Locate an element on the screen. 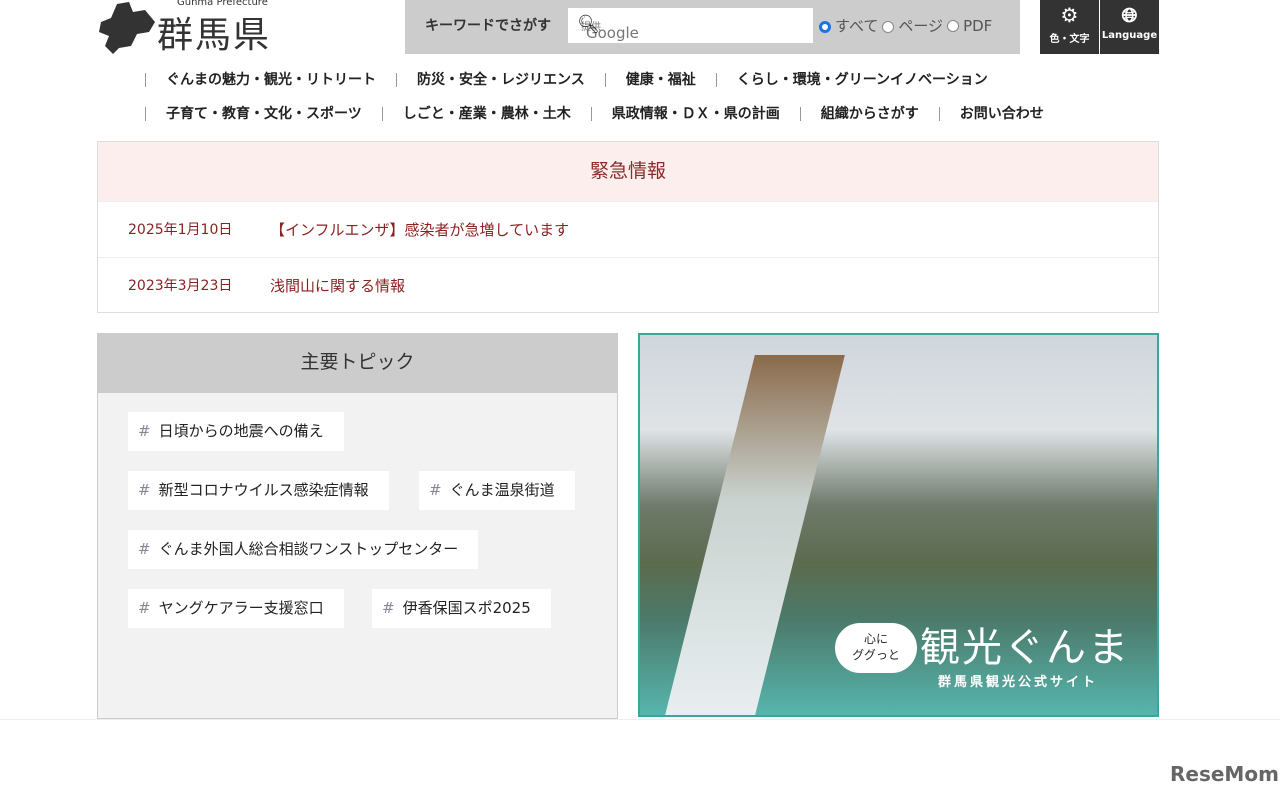 The image size is (1280, 799). nav-item: しごと・産業・農林・土木 is located at coordinates (486, 114).